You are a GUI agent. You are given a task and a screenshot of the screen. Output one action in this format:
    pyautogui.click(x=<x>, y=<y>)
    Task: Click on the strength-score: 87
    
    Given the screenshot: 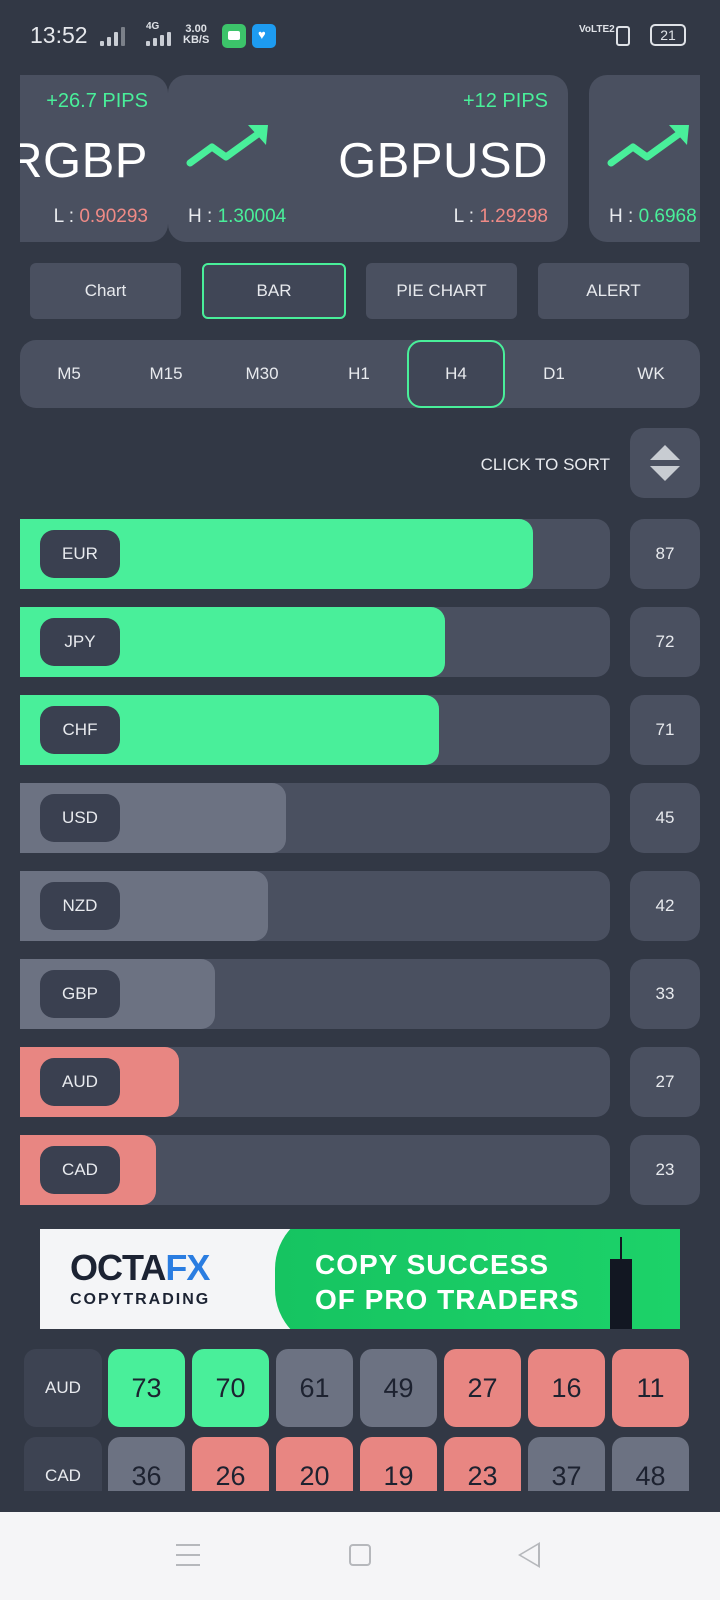 What is the action you would take?
    pyautogui.click(x=665, y=554)
    